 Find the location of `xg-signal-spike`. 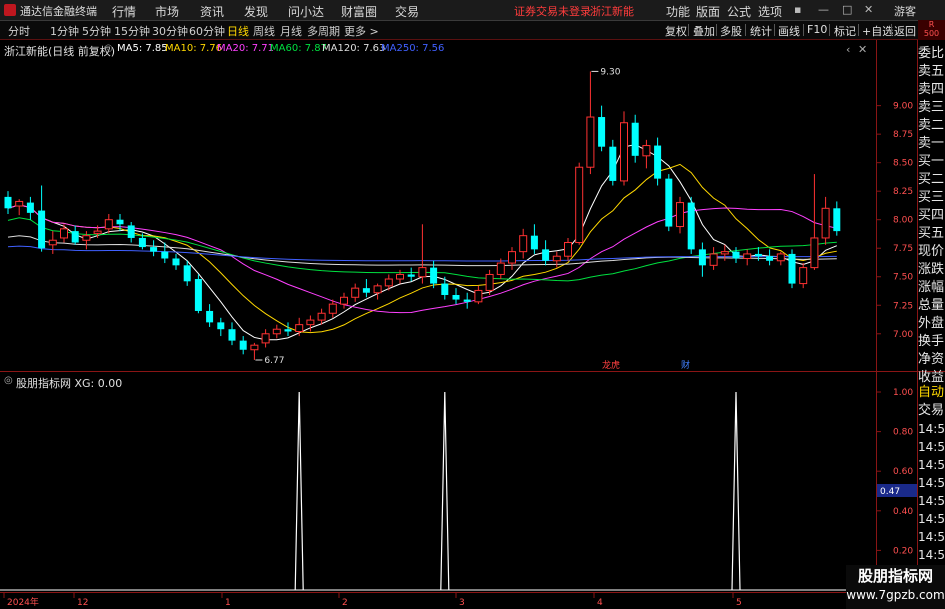

xg-signal-spike is located at coordinates (736, 491).